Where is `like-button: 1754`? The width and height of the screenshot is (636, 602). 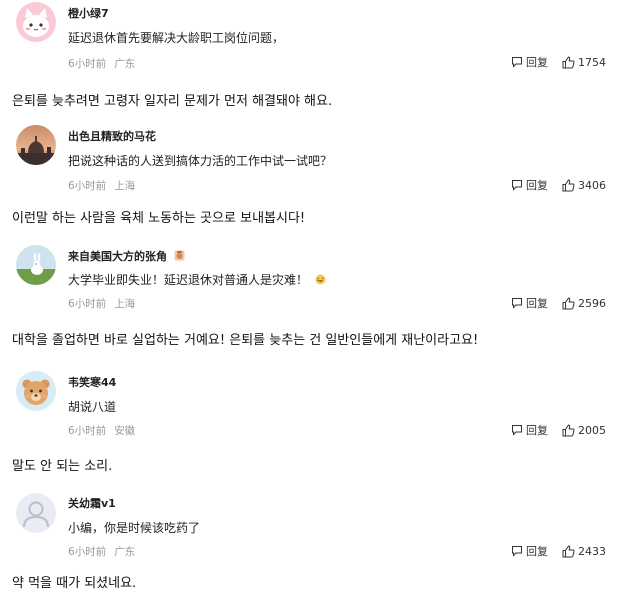
like-button: 1754 is located at coordinates (584, 62).